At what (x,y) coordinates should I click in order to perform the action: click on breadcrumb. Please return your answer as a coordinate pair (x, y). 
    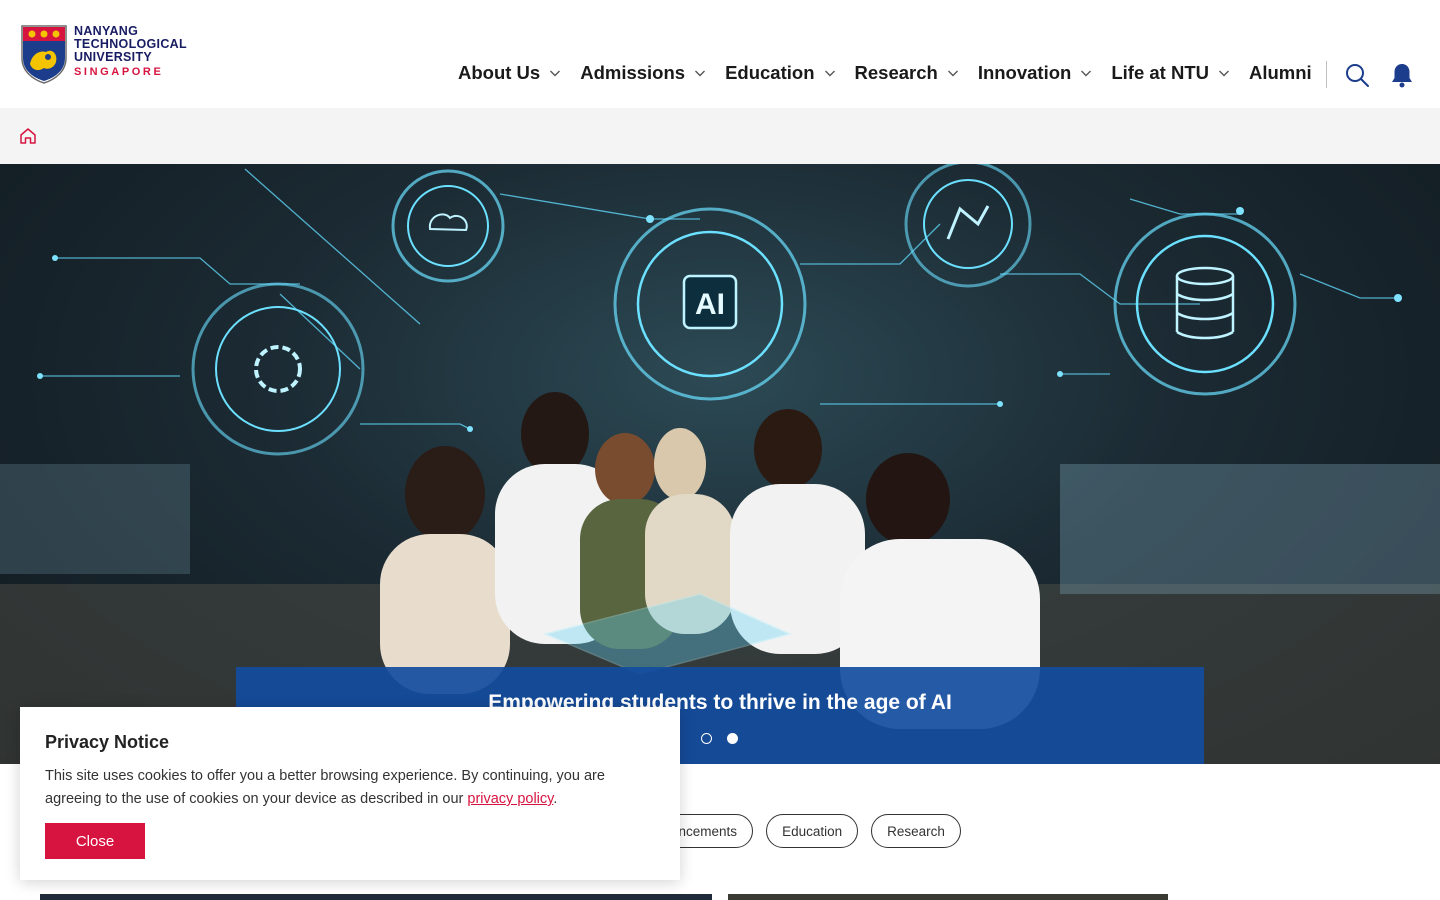
    Looking at the image, I should click on (720, 136).